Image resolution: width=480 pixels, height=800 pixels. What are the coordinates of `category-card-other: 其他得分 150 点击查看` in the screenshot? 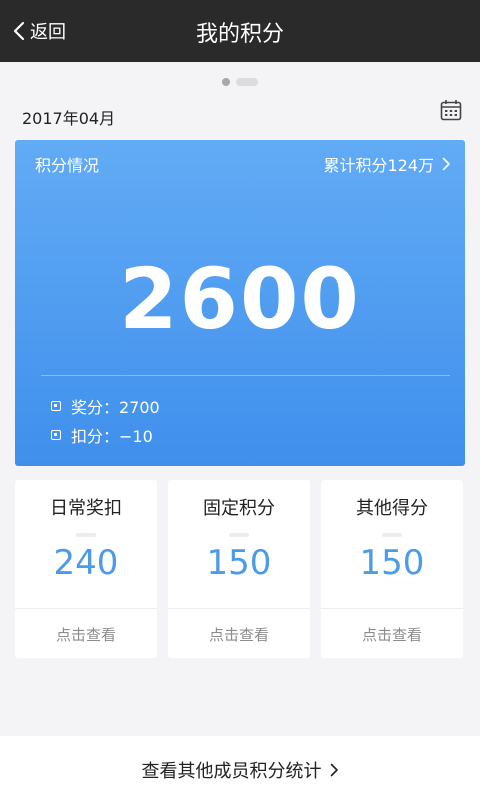 It's located at (392, 569).